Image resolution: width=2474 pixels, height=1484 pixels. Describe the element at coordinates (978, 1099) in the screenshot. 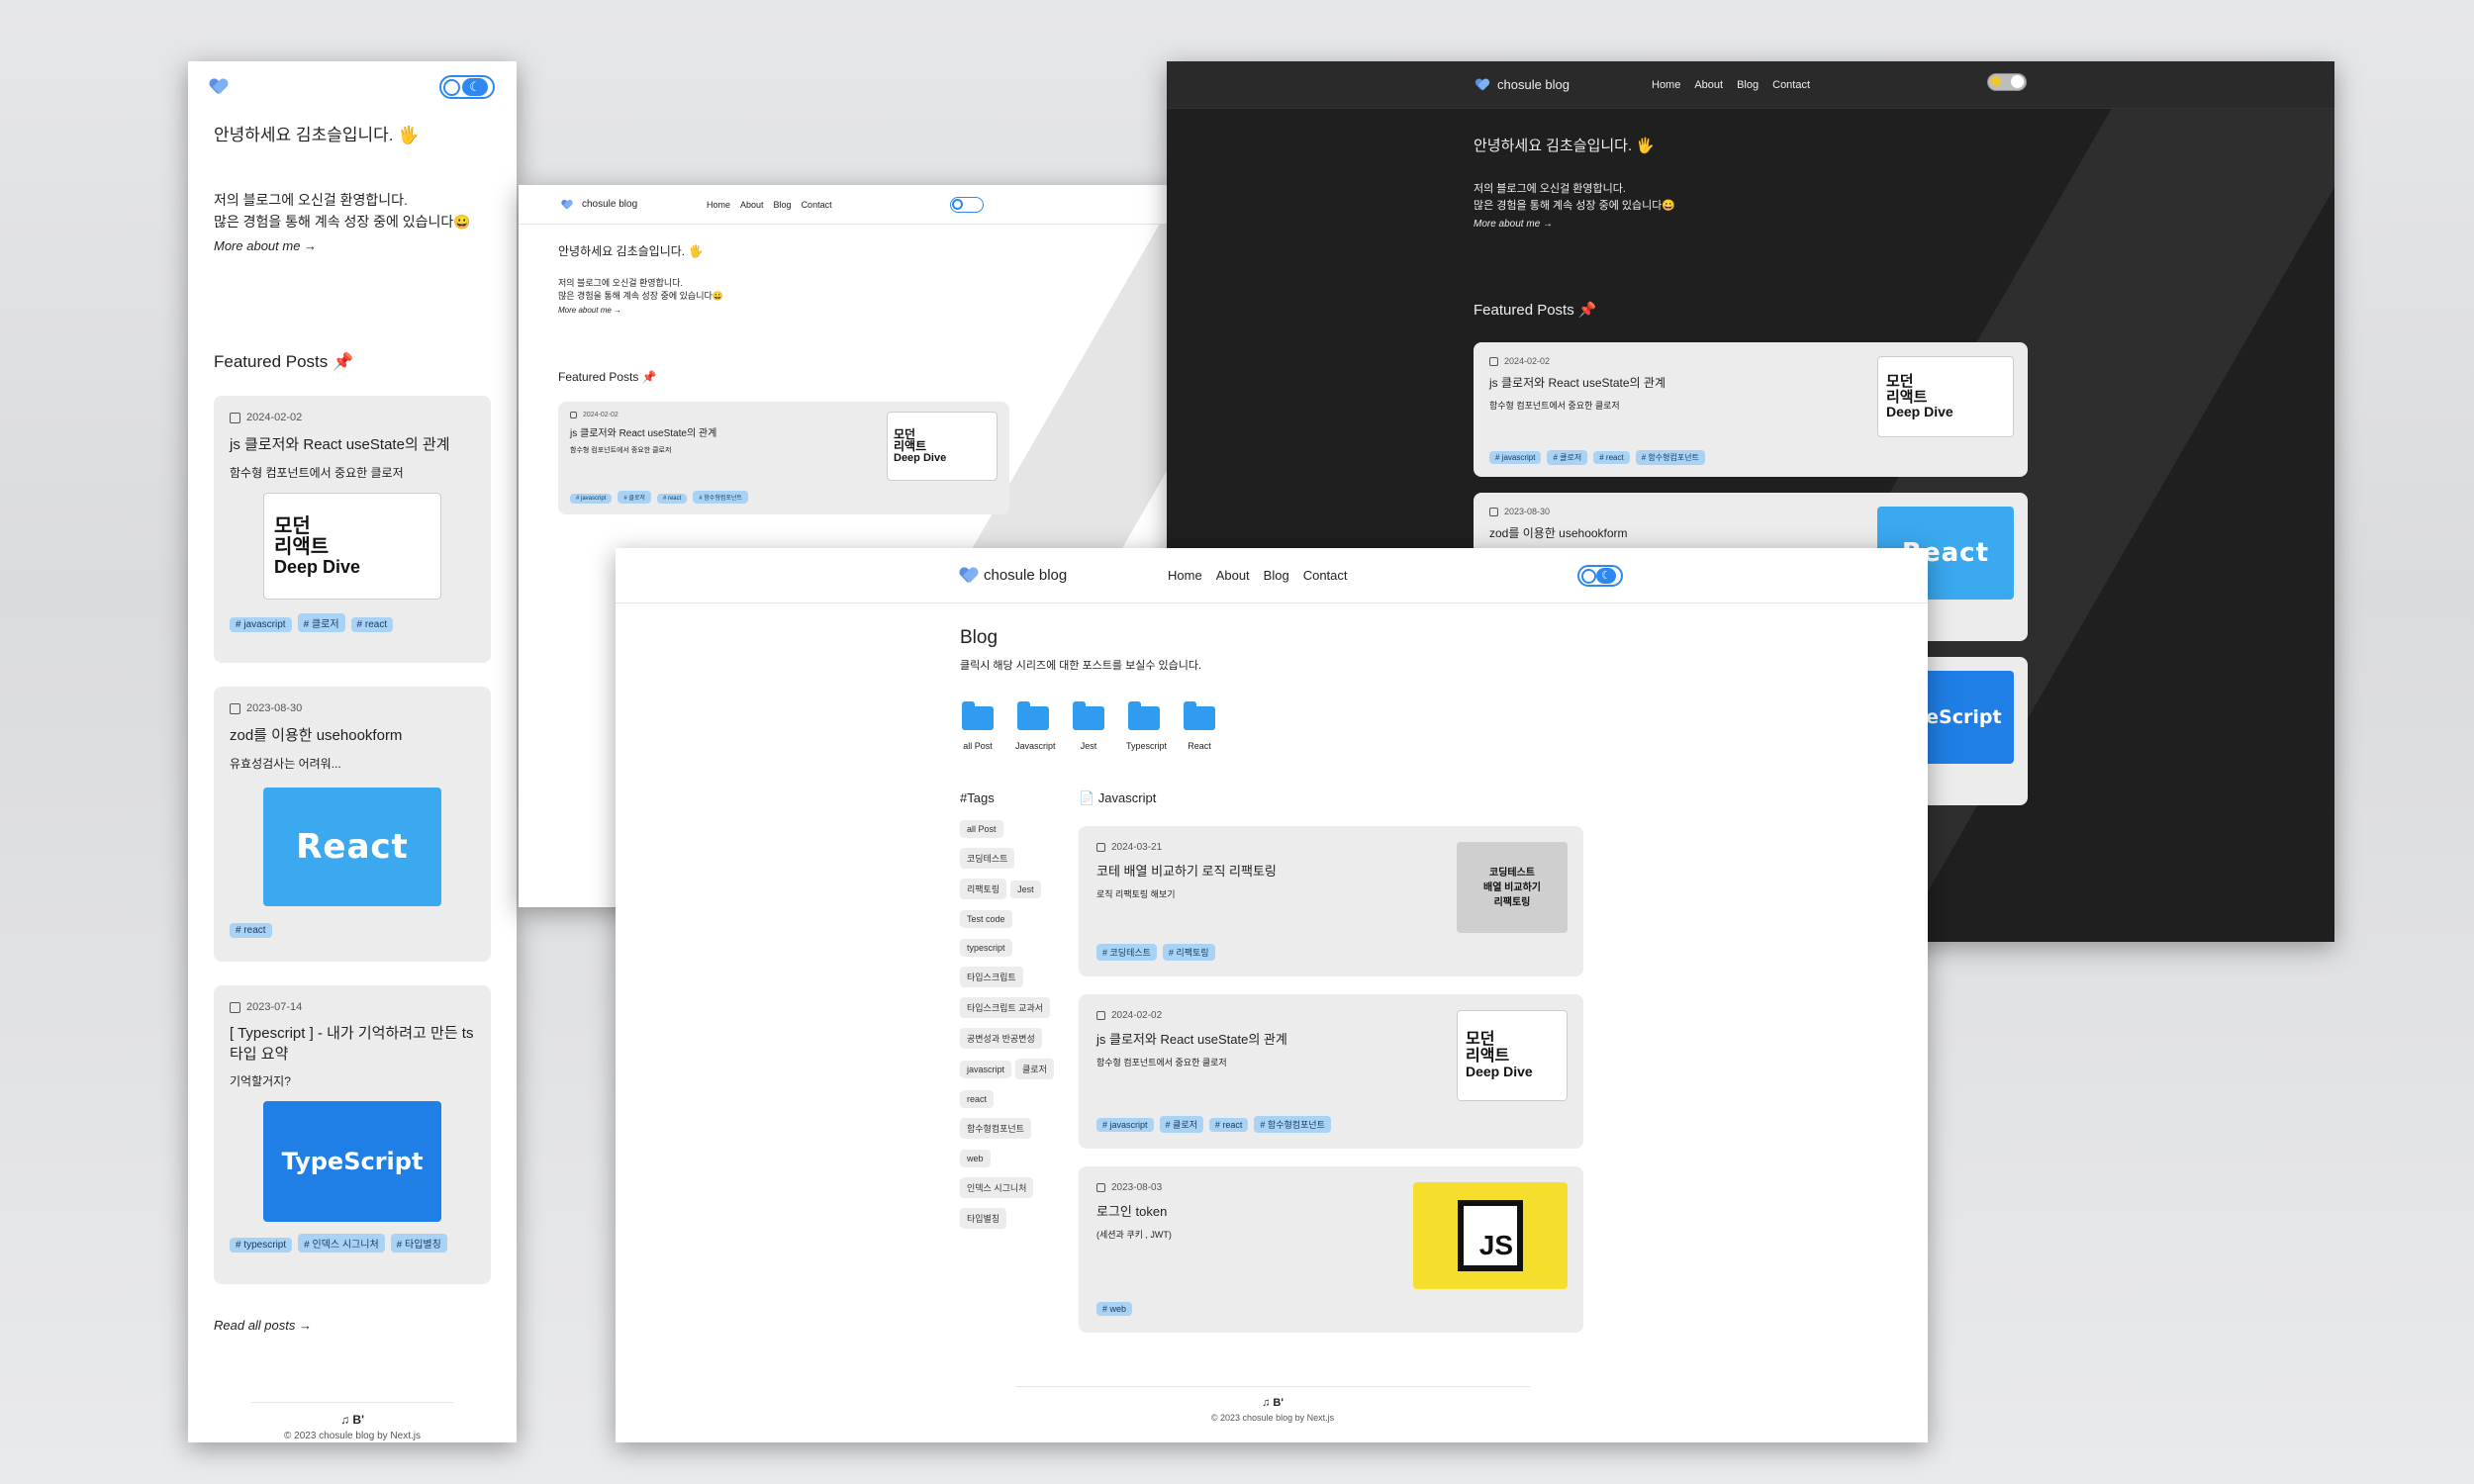

I see `tag-filter: react` at that location.